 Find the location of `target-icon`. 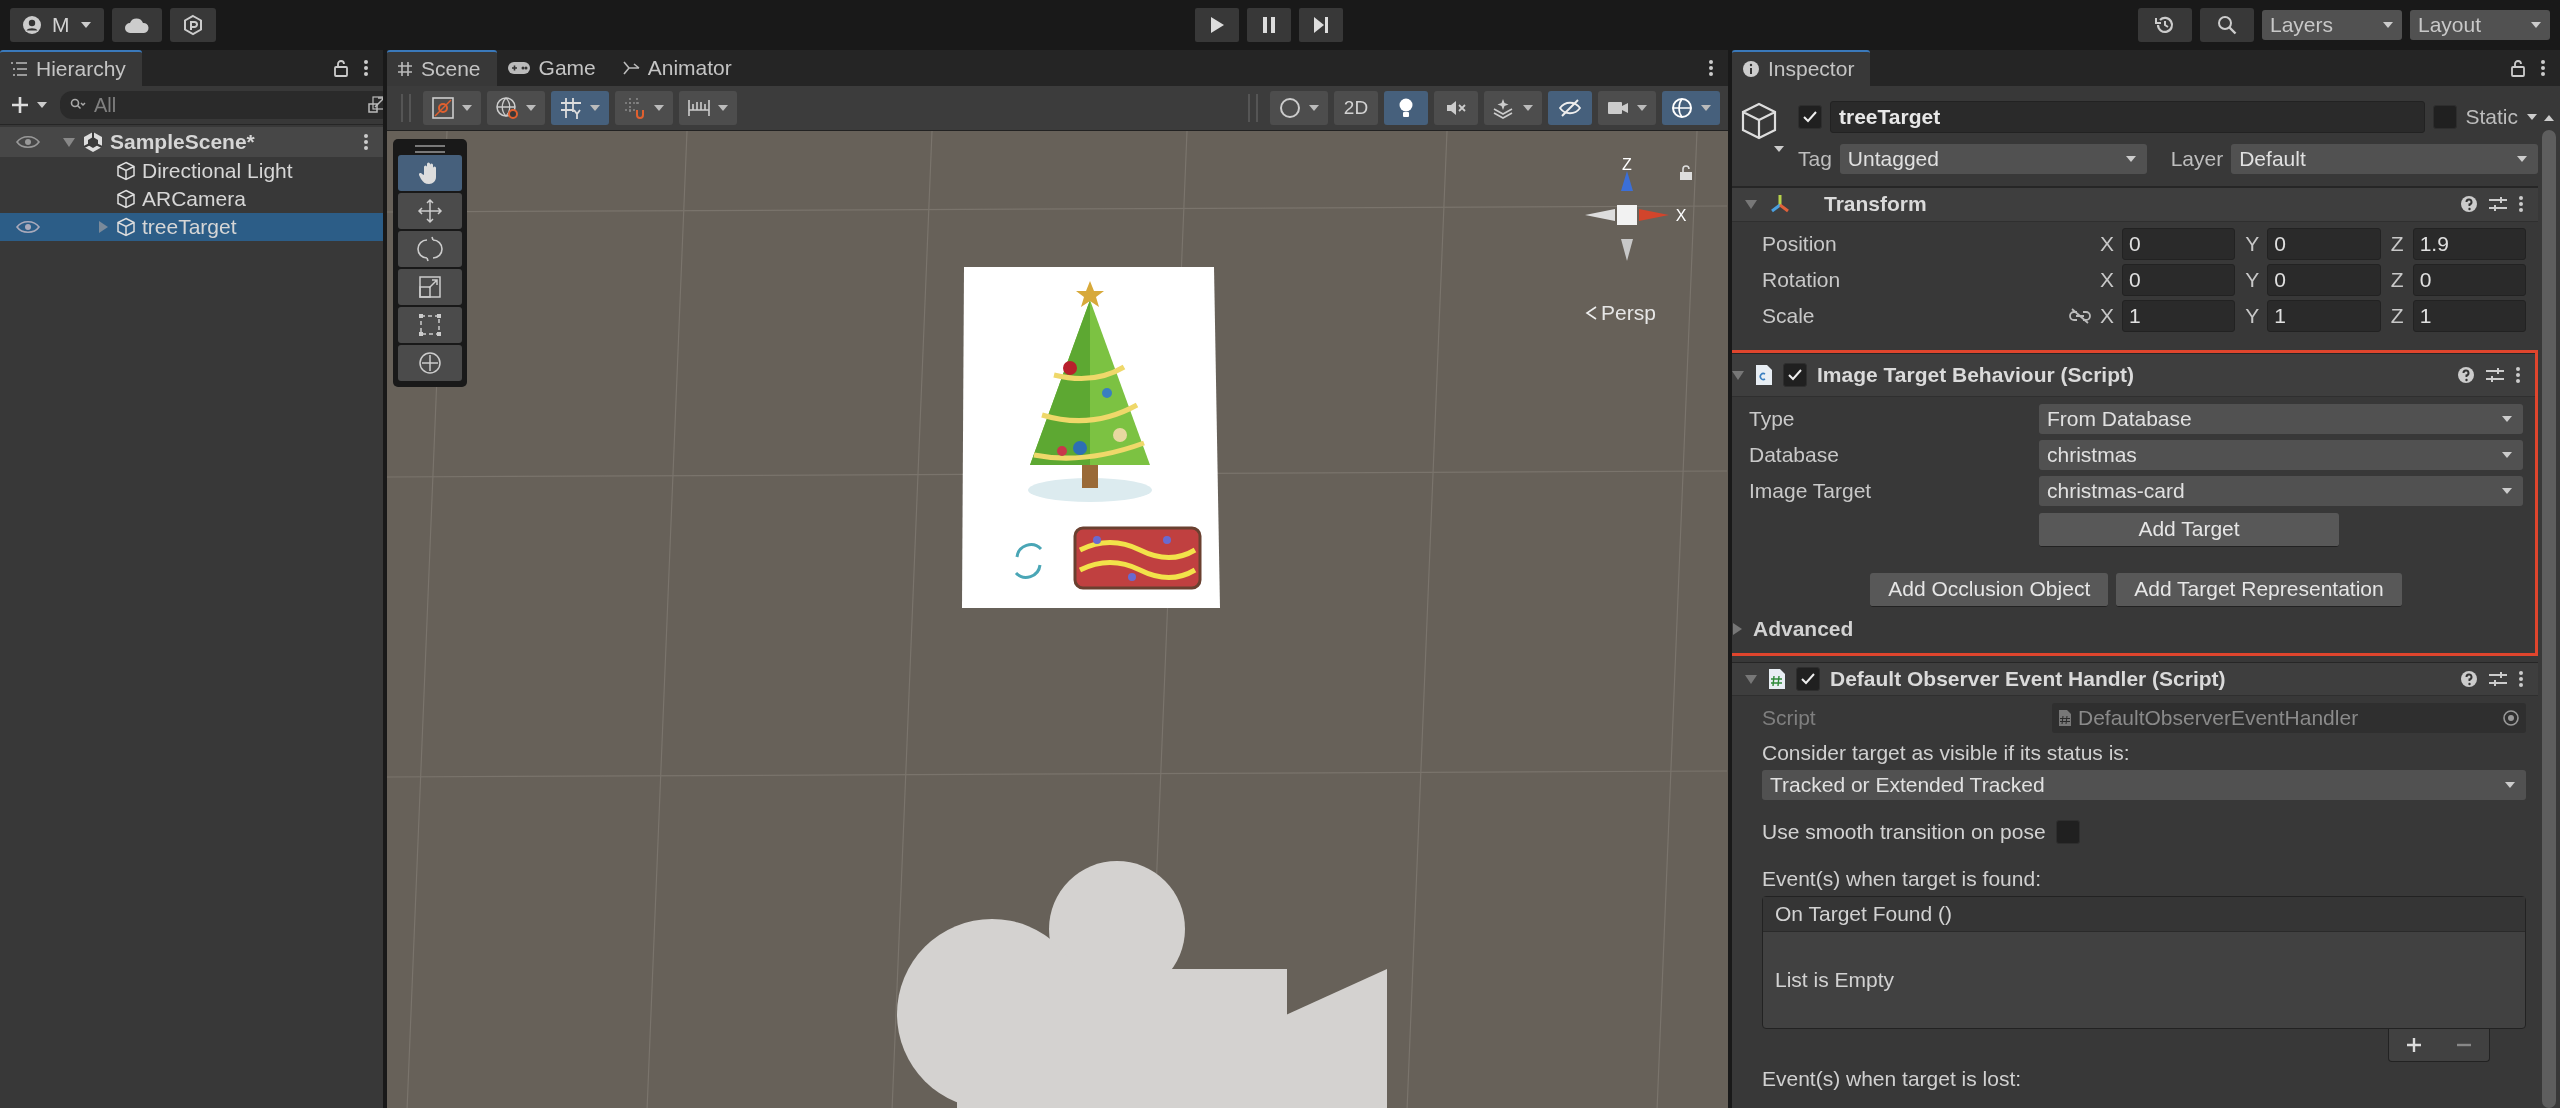

target-icon is located at coordinates (2511, 718).